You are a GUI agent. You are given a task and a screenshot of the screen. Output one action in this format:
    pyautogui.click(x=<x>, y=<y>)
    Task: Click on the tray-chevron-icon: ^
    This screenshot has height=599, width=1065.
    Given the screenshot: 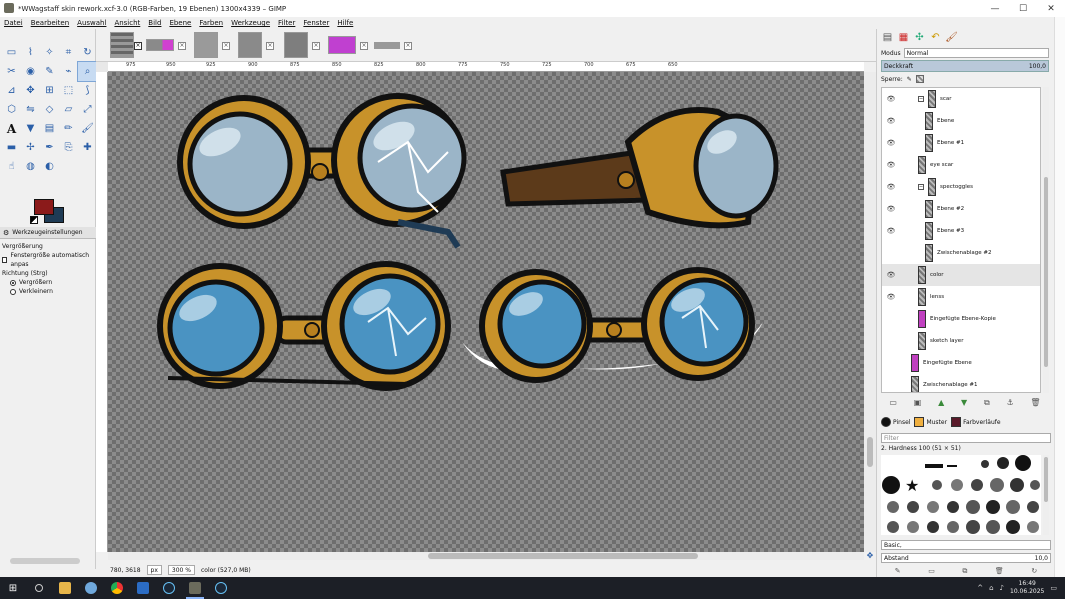 What is the action you would take?
    pyautogui.click(x=980, y=588)
    